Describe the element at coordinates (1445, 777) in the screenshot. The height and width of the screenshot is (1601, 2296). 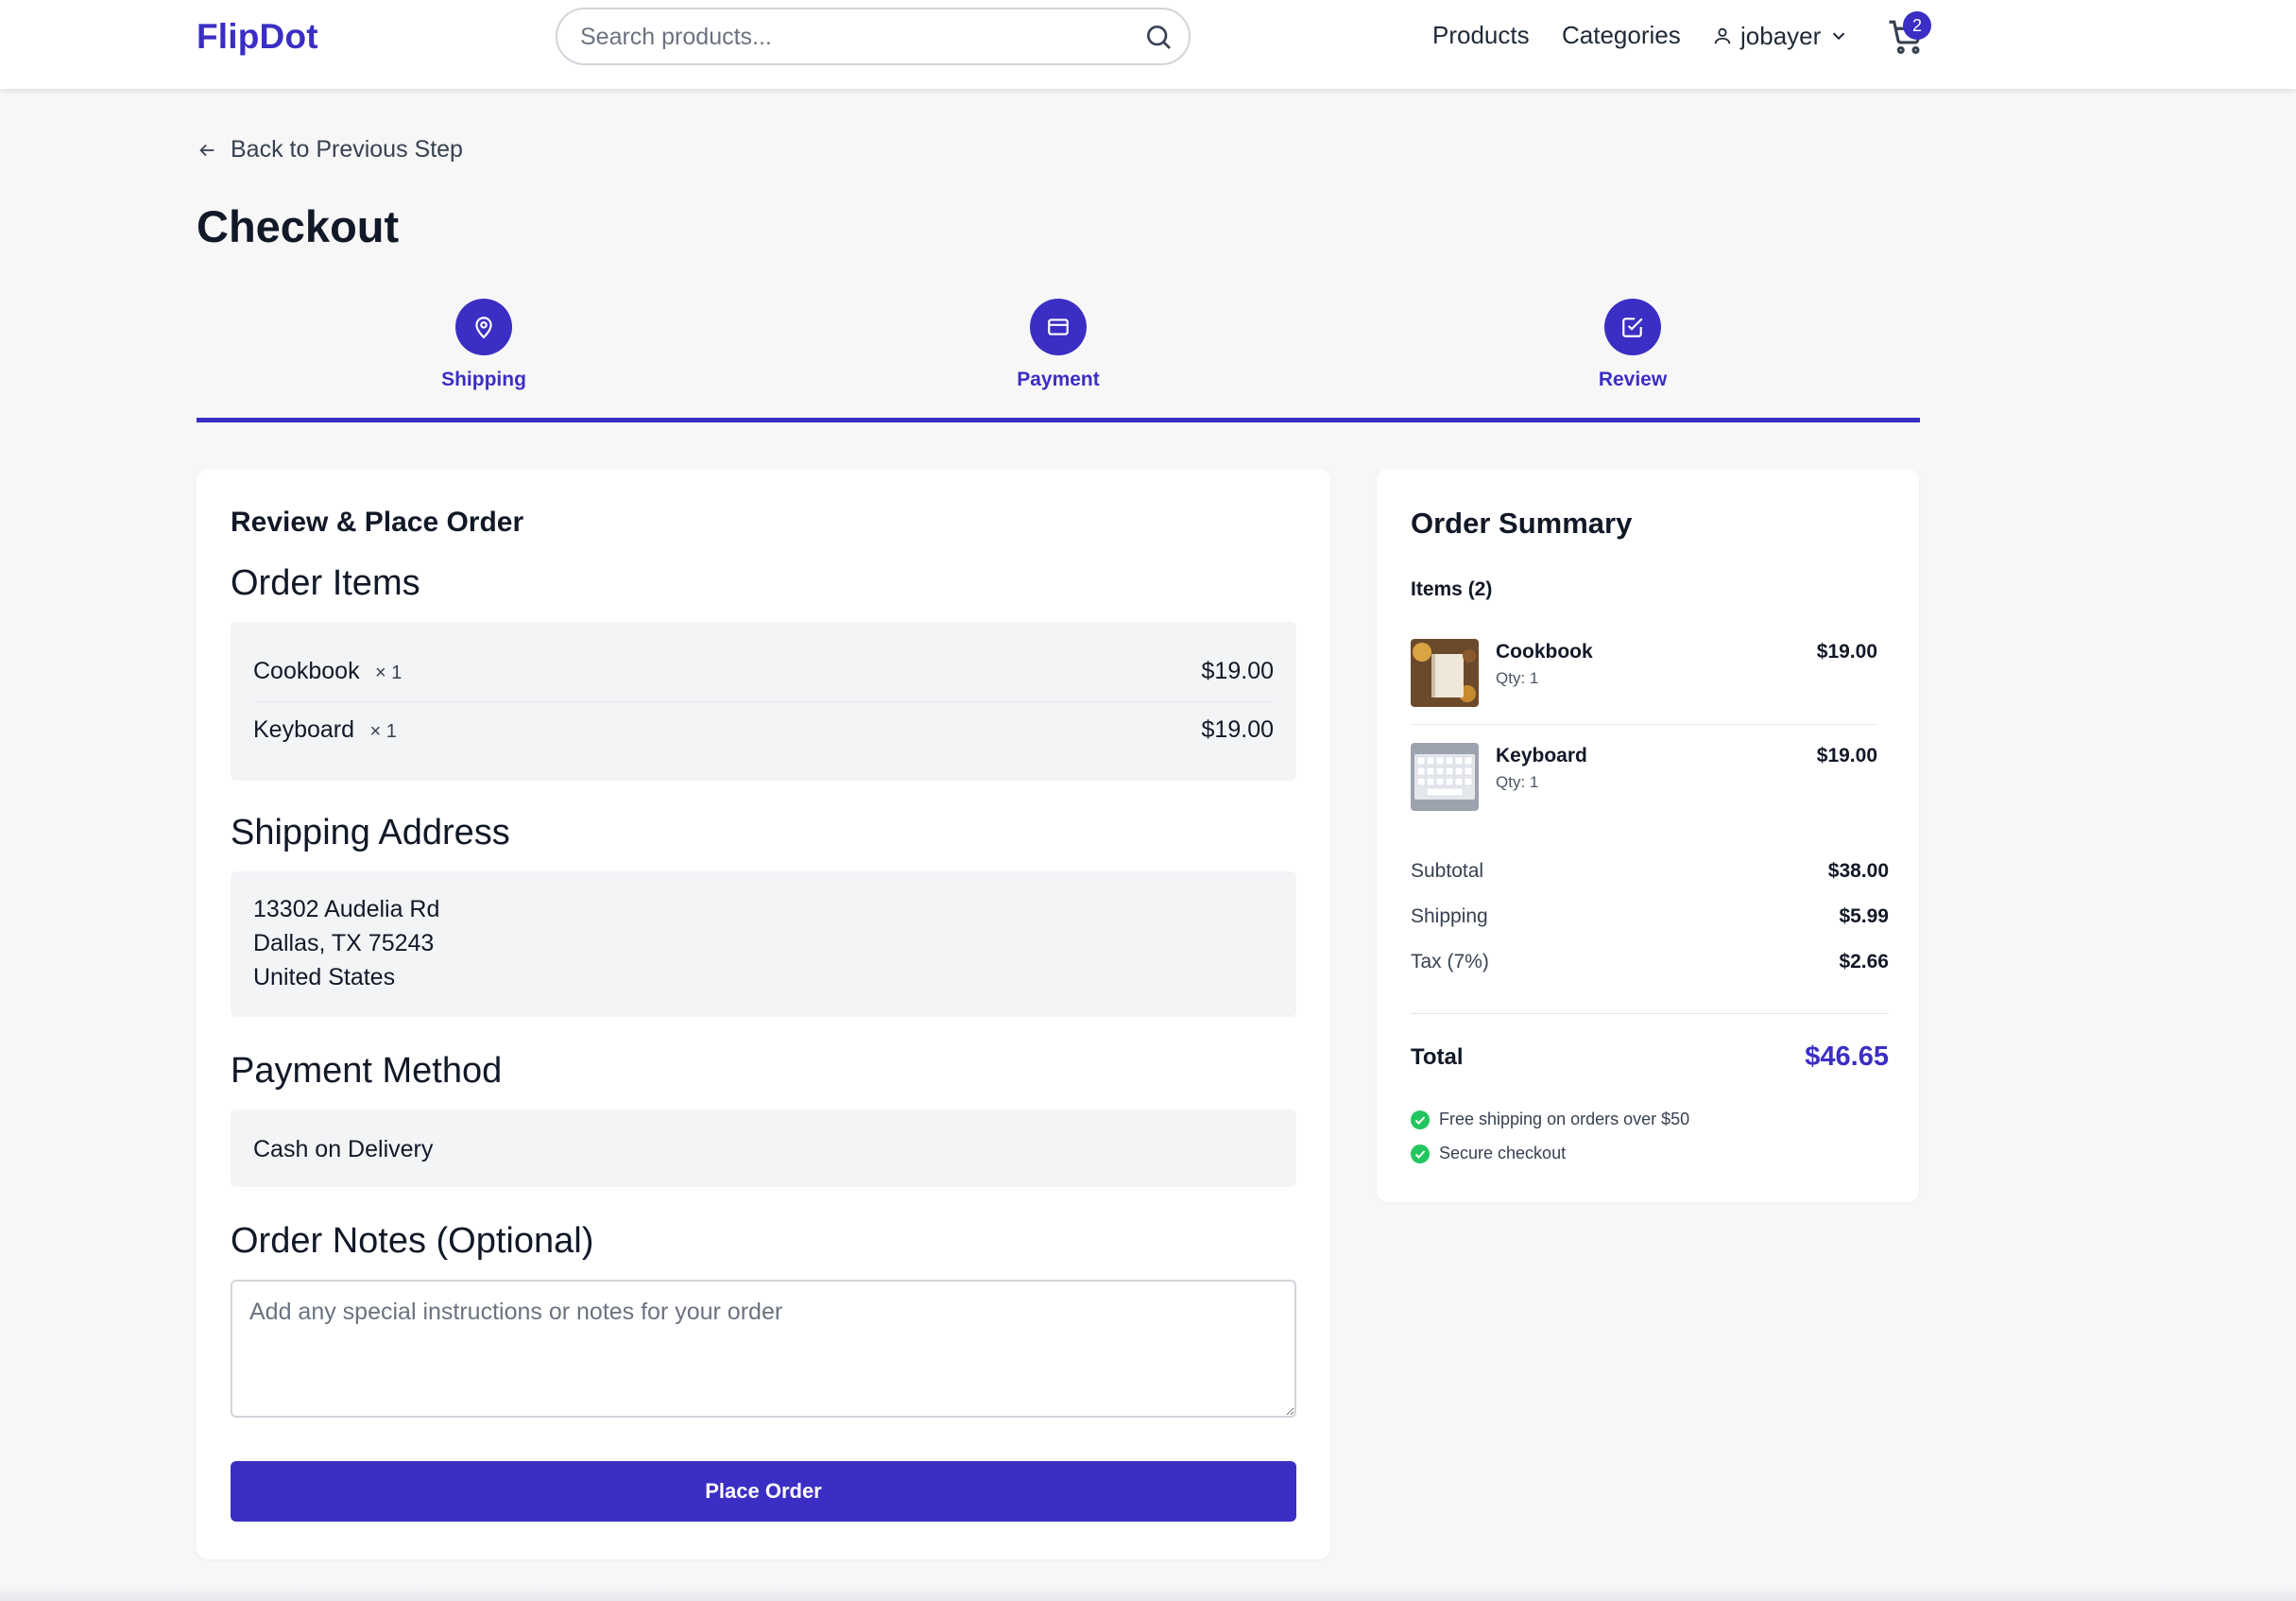
I see `keyboard-thumbnail` at that location.